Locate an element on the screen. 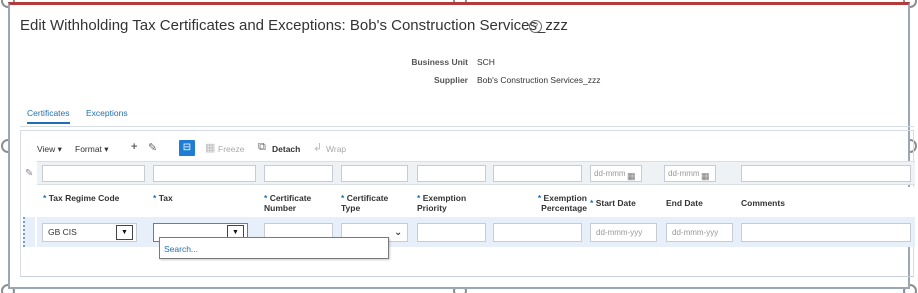 This screenshot has height=293, width=918. wrap-icon: ↲ is located at coordinates (317, 147).